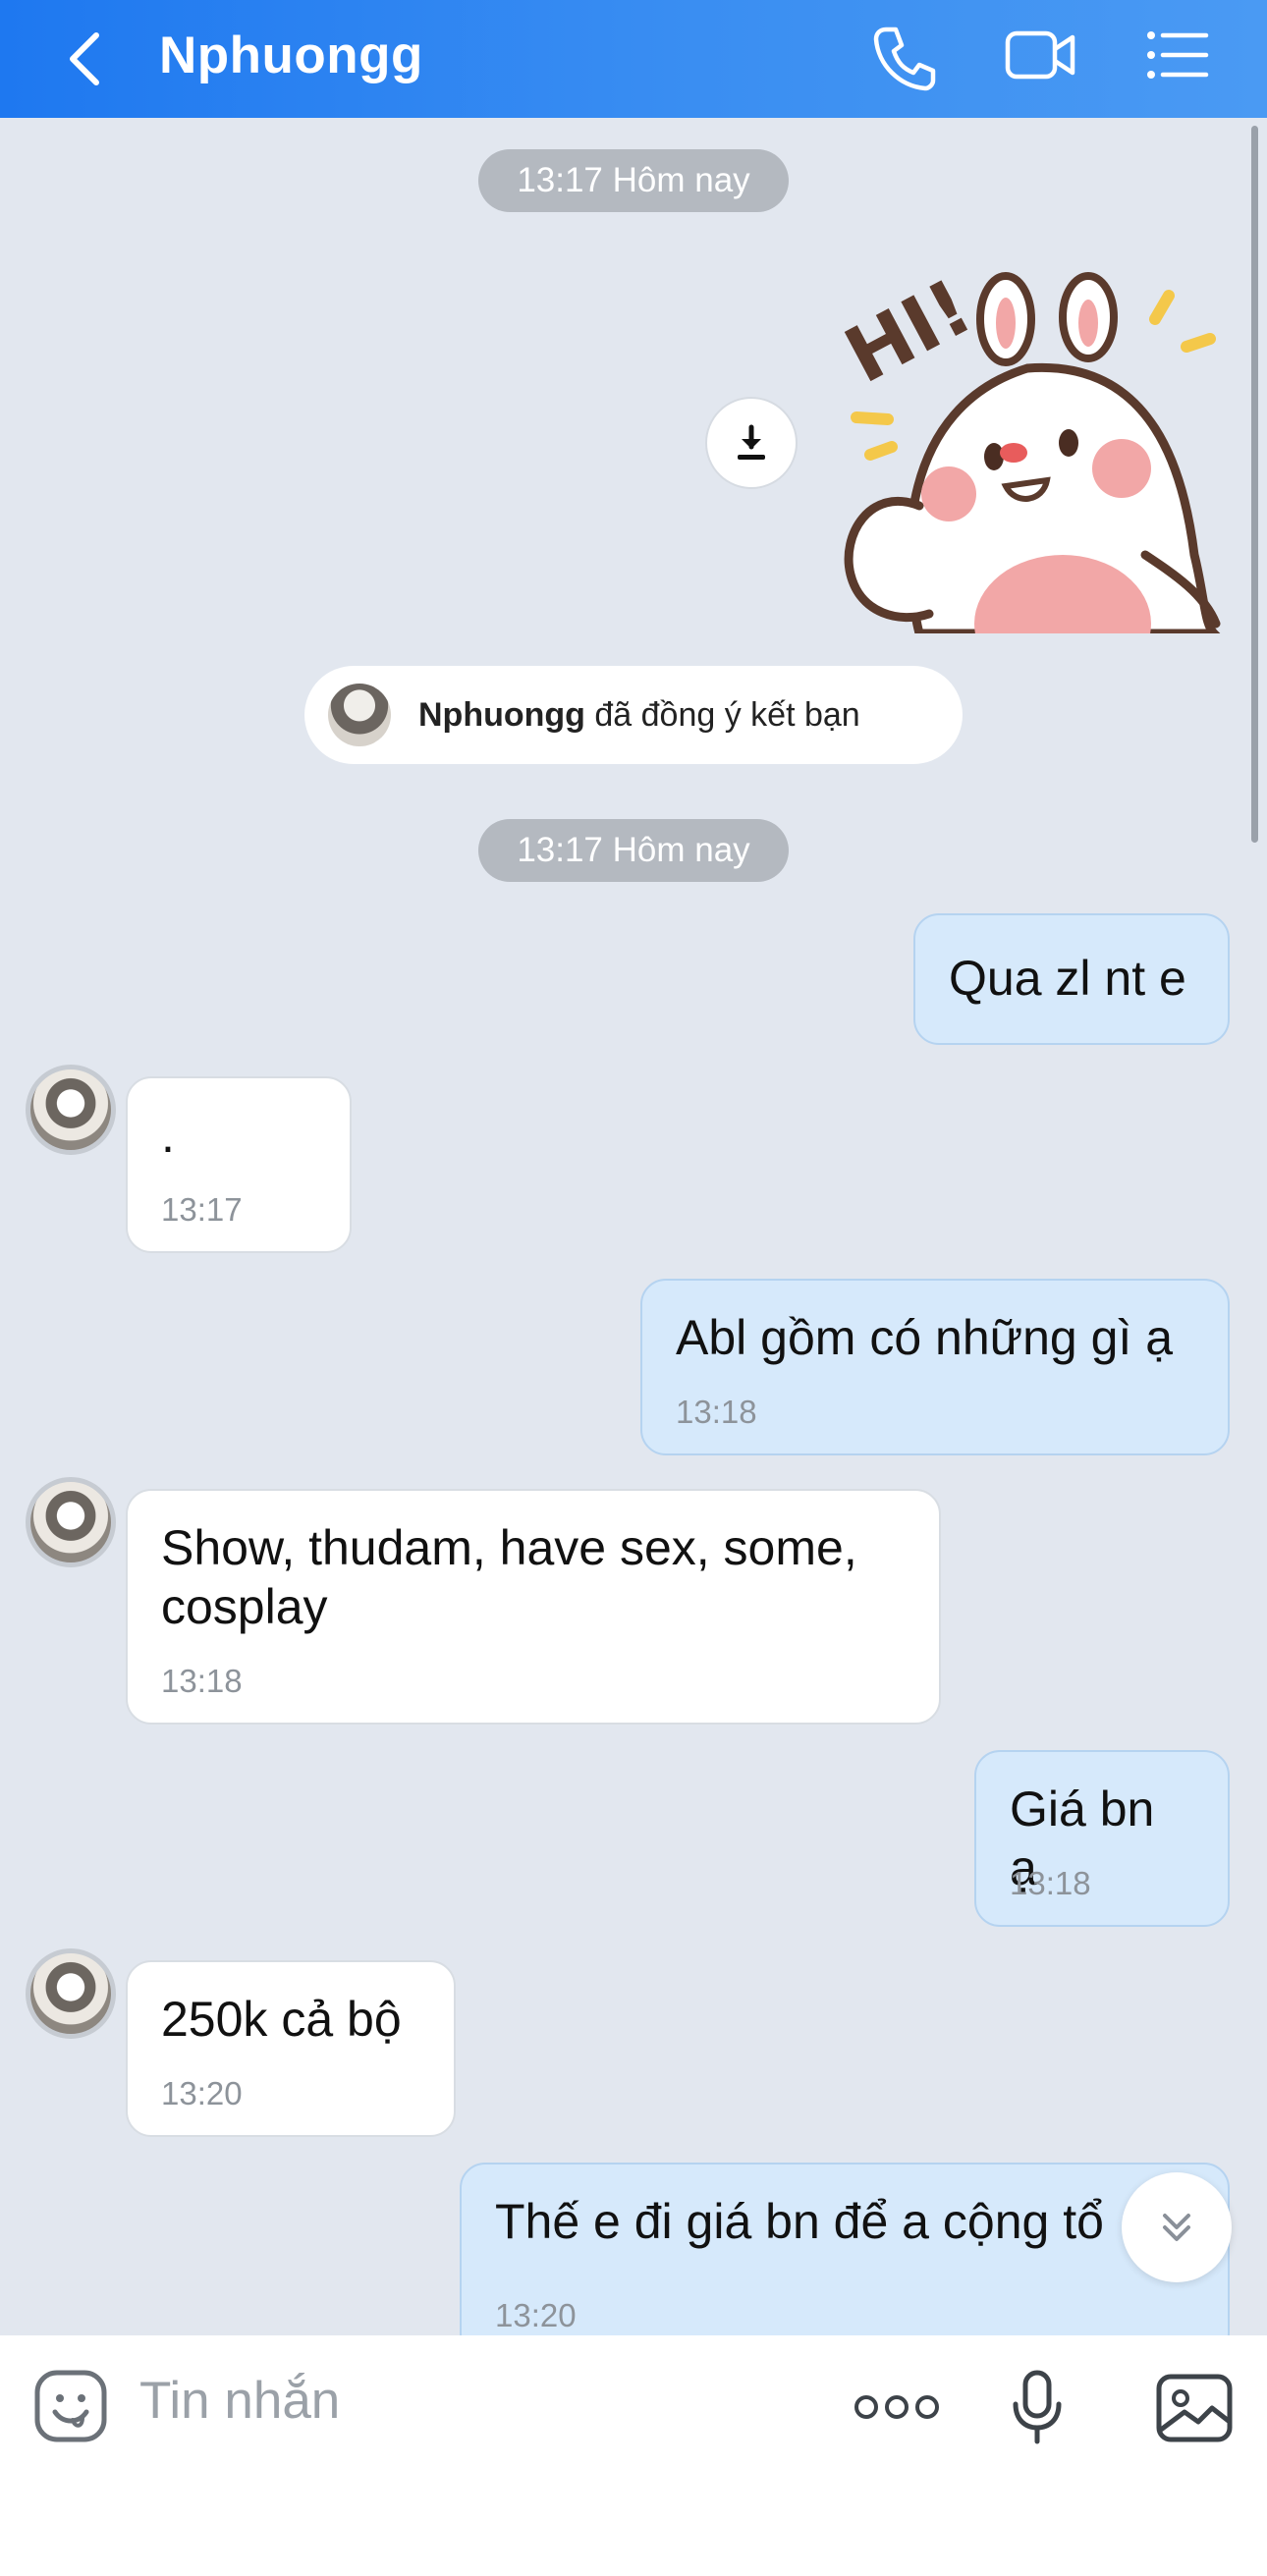 This screenshot has height=2576, width=1267. I want to click on message-text: 250k cả bộ, so click(281, 2020).